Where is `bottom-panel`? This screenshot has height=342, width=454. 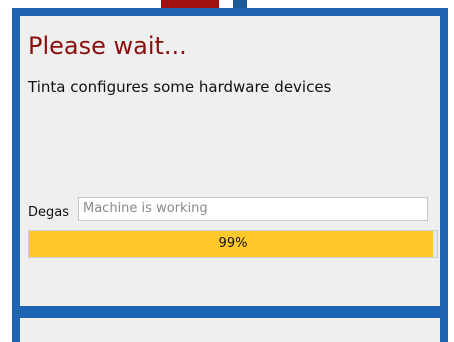 bottom-panel is located at coordinates (230, 330).